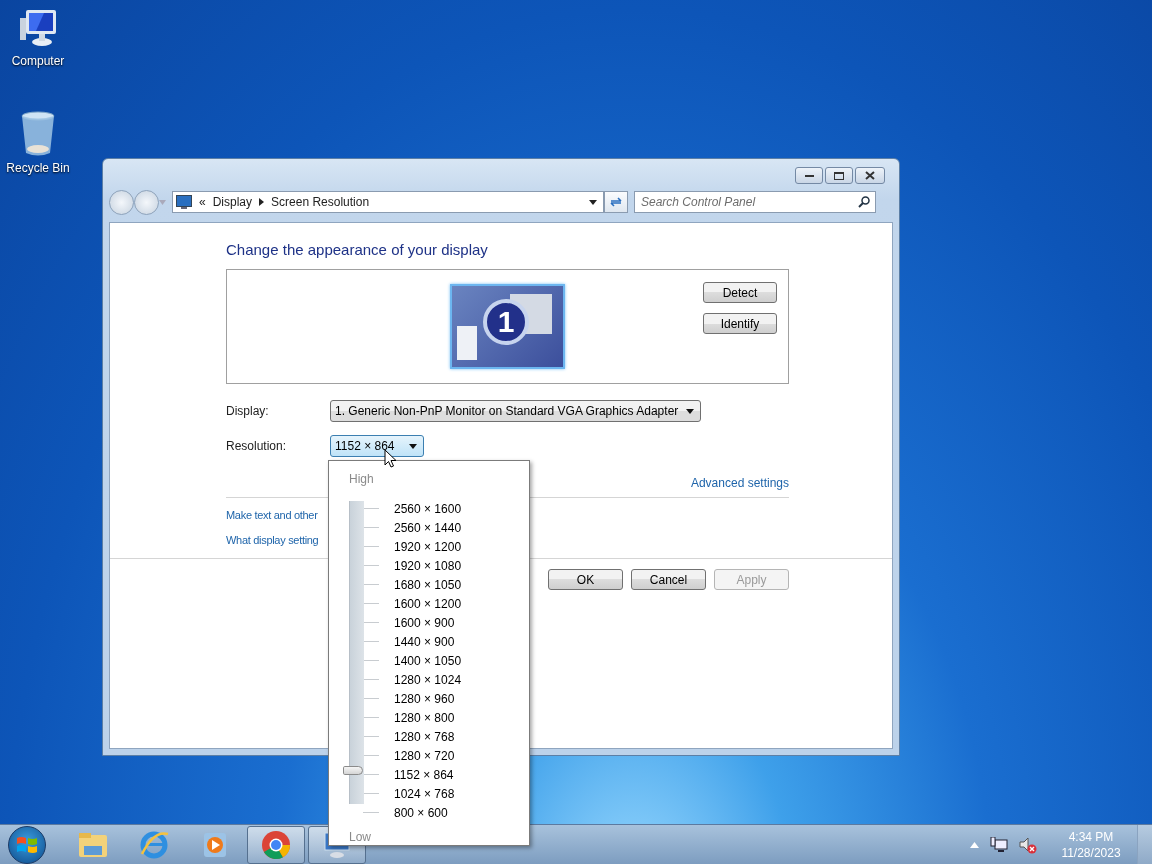 Image resolution: width=1152 pixels, height=864 pixels. What do you see at coordinates (248, 411) in the screenshot?
I see `field-label: Display:` at bounding box center [248, 411].